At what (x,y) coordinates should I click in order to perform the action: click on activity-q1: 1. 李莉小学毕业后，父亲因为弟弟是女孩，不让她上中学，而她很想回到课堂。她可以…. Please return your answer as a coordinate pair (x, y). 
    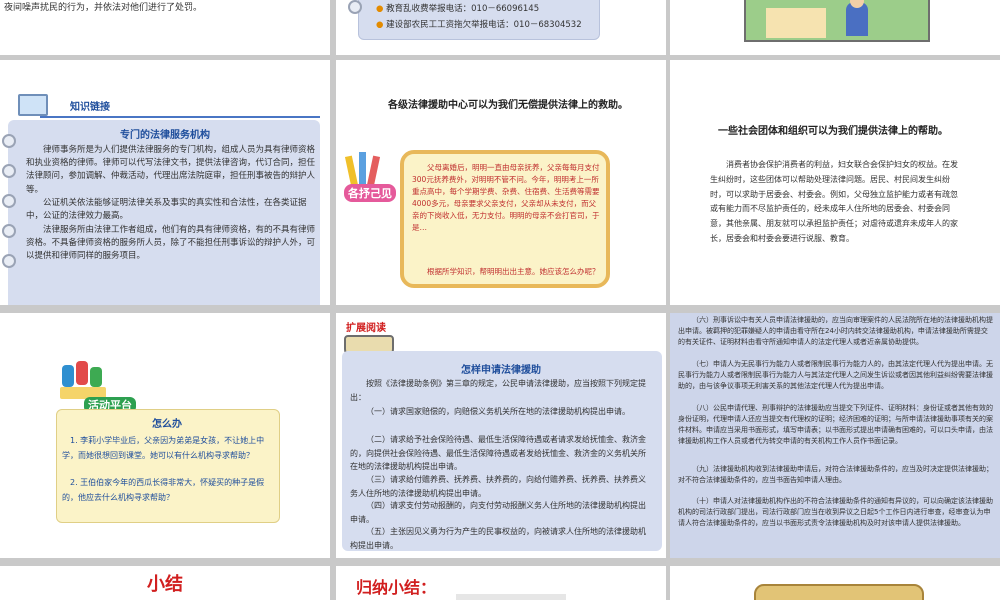
    Looking at the image, I should click on (163, 448).